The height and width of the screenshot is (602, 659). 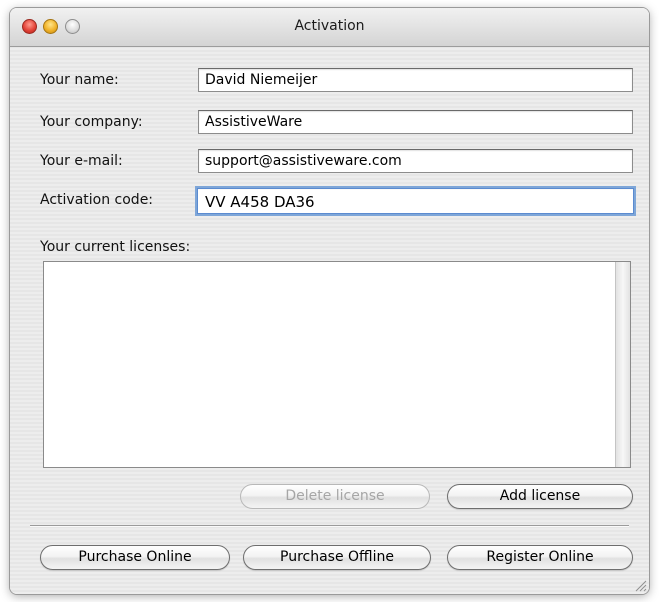 I want to click on resize-grip-icon, so click(x=640, y=585).